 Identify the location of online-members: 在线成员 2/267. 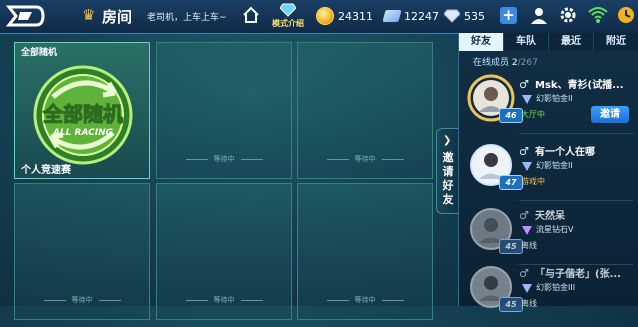
(505, 61).